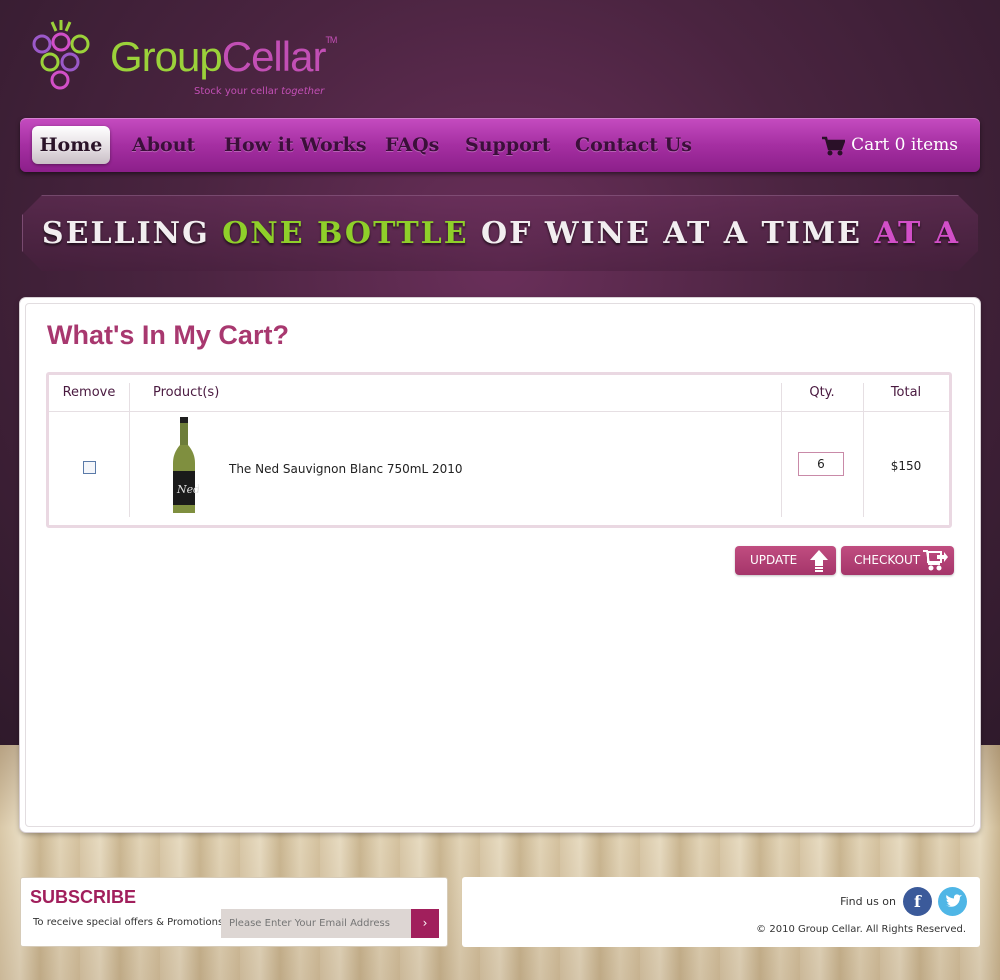  I want to click on nav-item-about: About, so click(163, 145).